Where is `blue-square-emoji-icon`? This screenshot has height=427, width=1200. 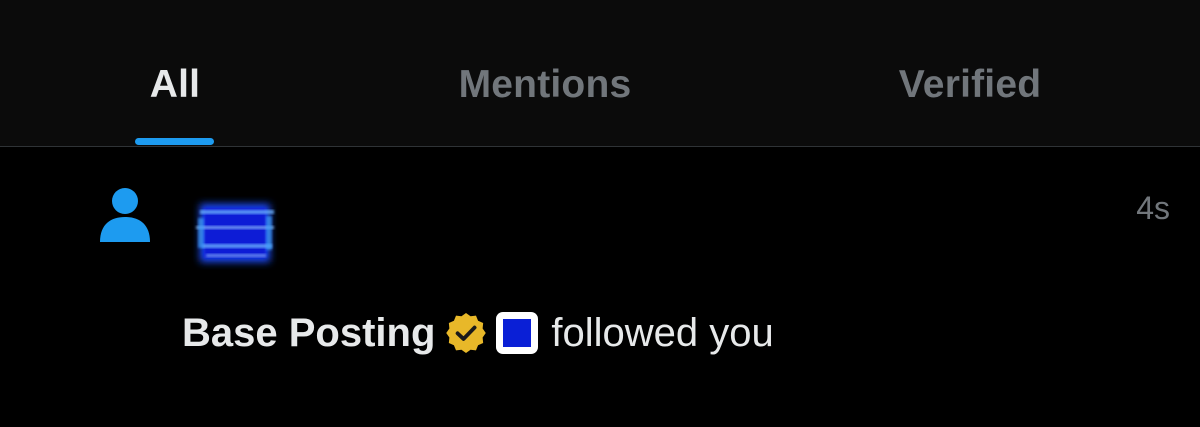 blue-square-emoji-icon is located at coordinates (517, 333).